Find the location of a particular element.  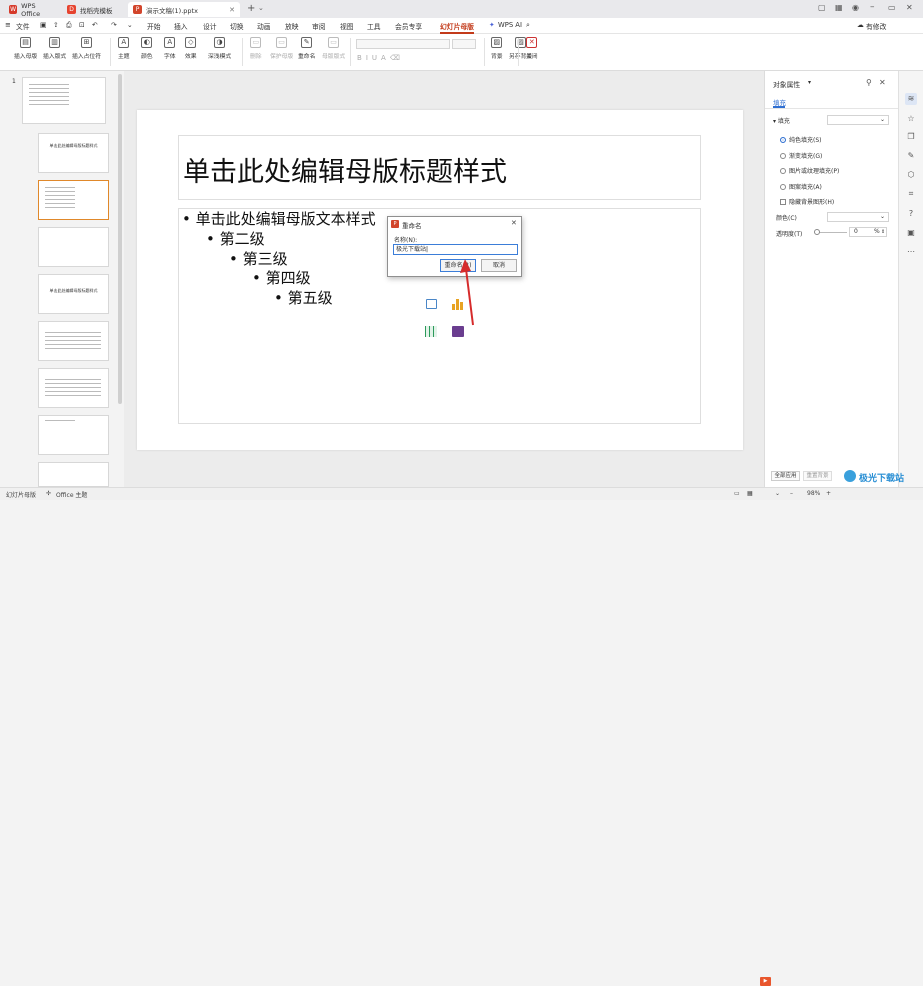

tab-wps-office: W WPS Office is located at coordinates (31, 10).